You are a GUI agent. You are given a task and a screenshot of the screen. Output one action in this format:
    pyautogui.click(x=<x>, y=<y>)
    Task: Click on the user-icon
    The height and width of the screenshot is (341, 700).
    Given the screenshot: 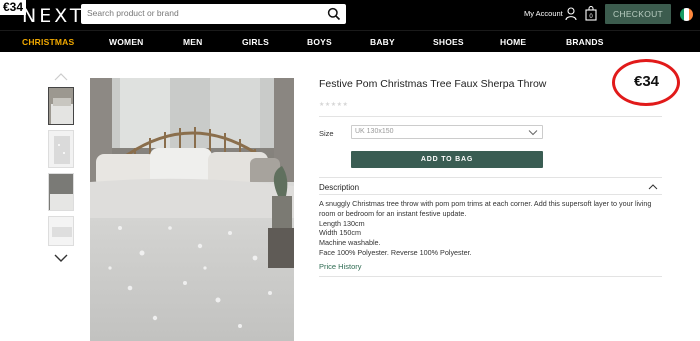 What is the action you would take?
    pyautogui.click(x=571, y=14)
    